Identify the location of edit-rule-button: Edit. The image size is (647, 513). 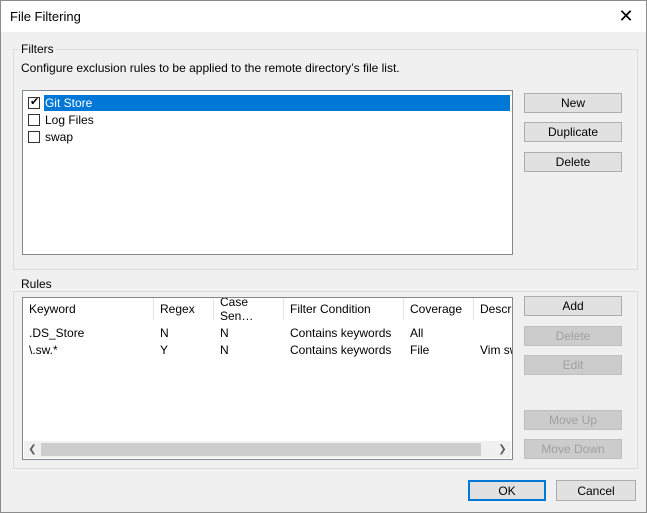
(573, 365).